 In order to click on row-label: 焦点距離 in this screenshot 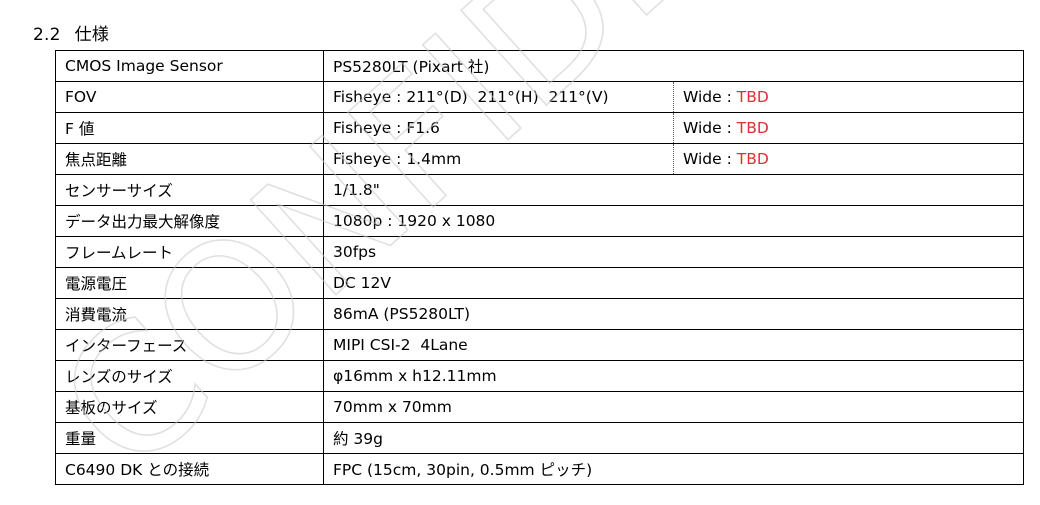, I will do `click(189, 159)`.